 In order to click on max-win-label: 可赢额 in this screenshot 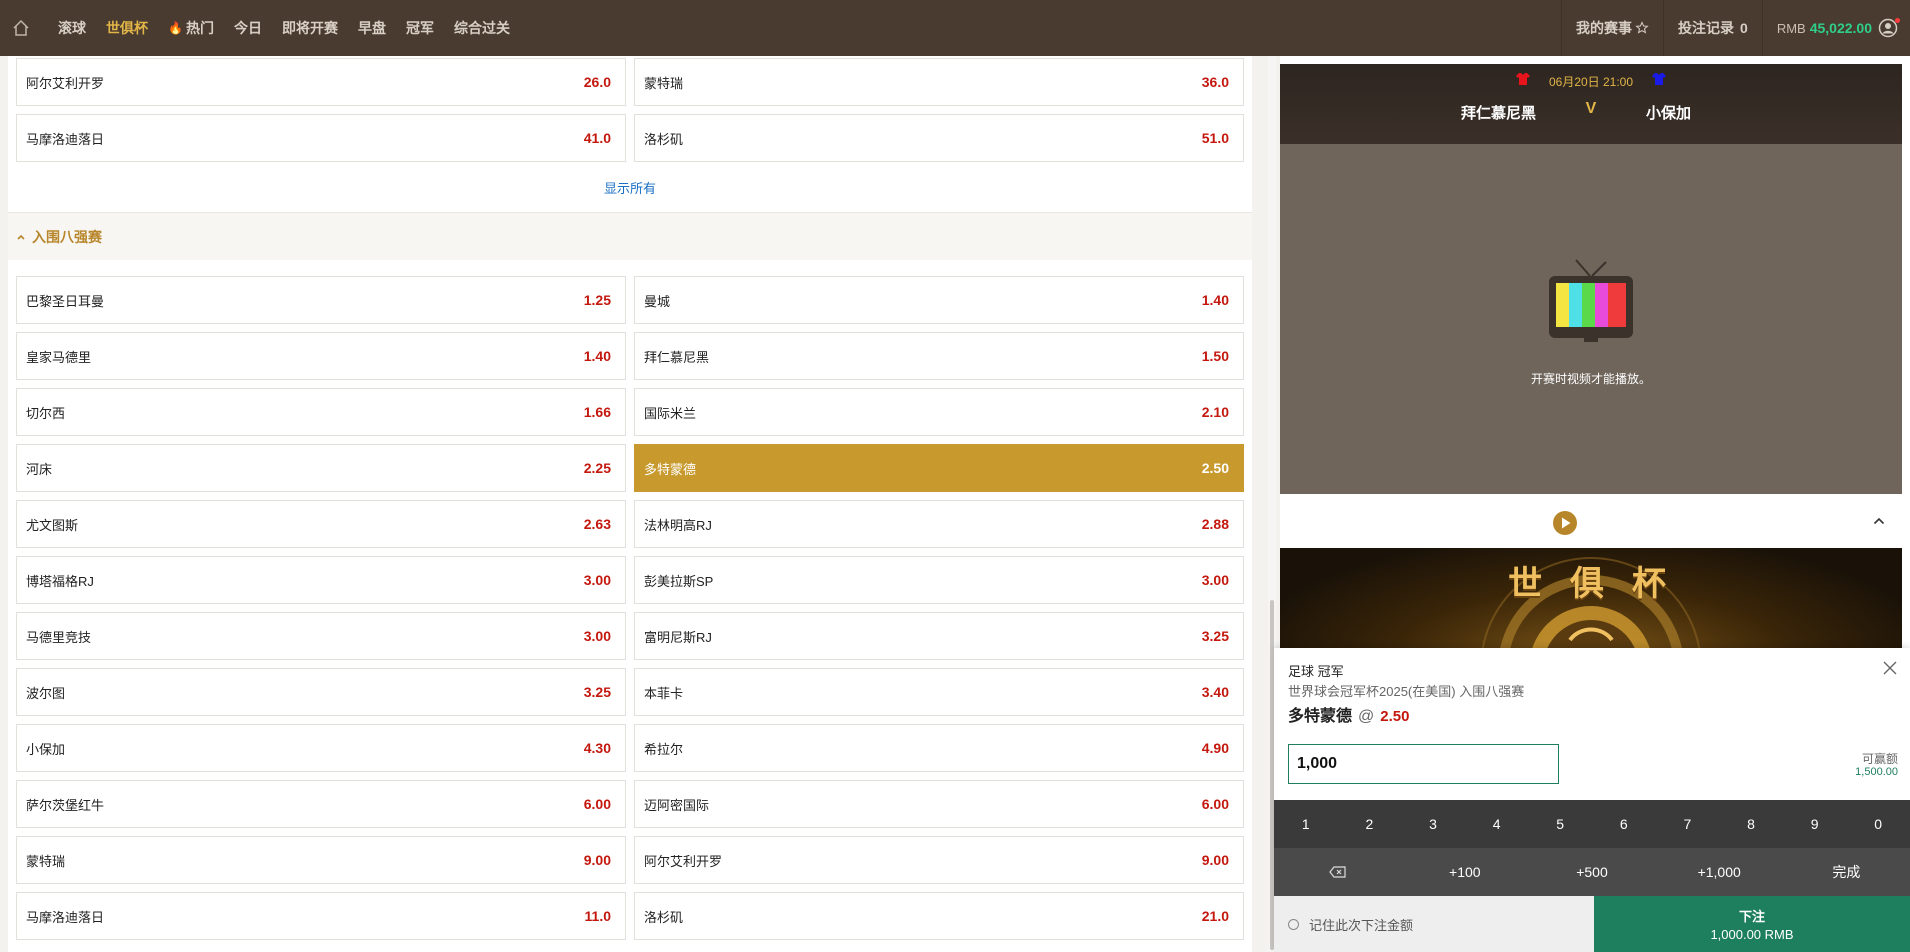, I will do `click(1879, 759)`.